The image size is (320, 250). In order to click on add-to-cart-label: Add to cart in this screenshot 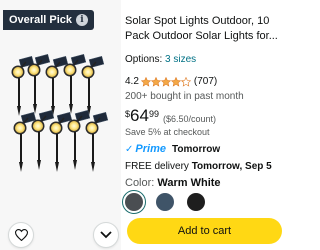, I will do `click(204, 231)`.